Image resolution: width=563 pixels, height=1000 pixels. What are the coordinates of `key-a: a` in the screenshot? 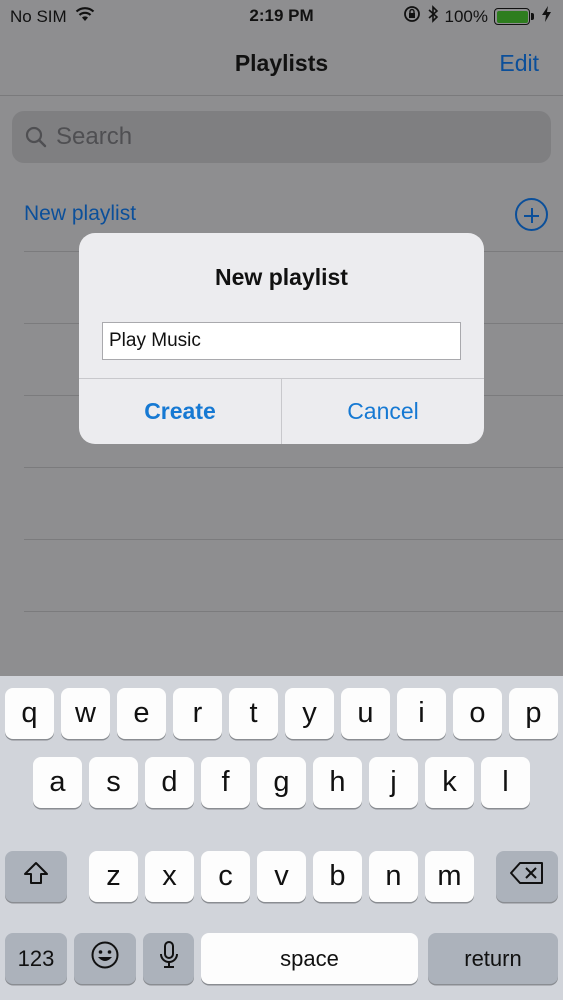 It's located at (57, 782).